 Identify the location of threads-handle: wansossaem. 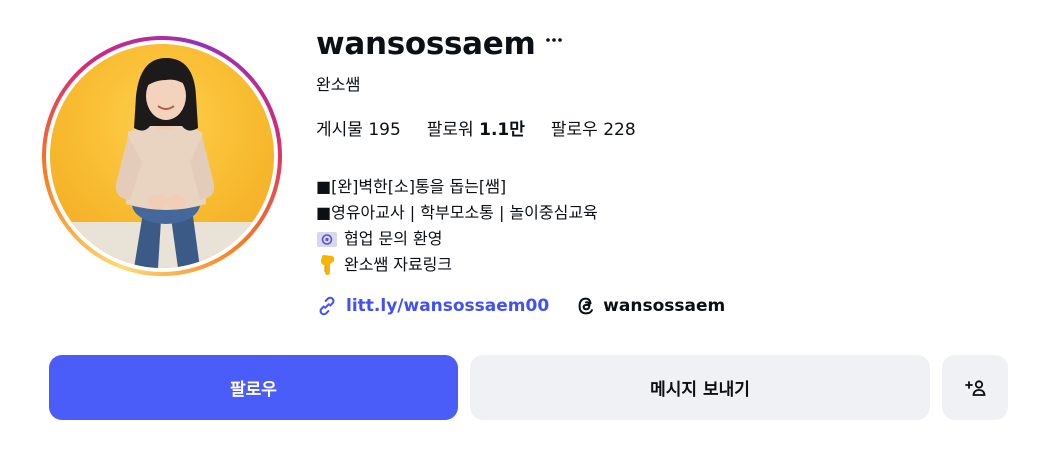
(664, 306).